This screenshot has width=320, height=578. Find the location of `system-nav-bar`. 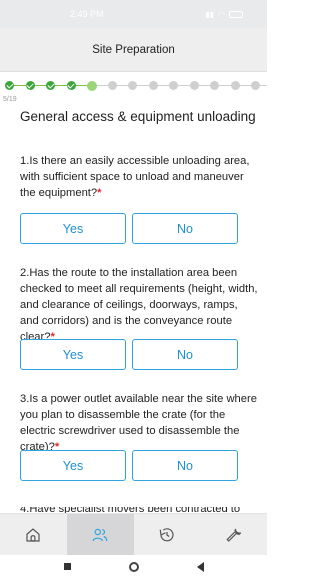

system-nav-bar is located at coordinates (133, 566).